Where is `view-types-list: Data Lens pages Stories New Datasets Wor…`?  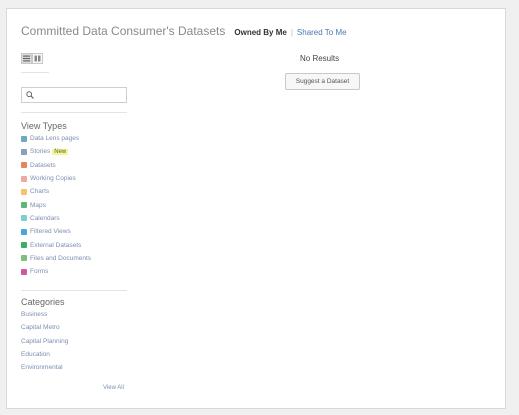 view-types-list: Data Lens pages Stories New Datasets Wor… is located at coordinates (56, 205).